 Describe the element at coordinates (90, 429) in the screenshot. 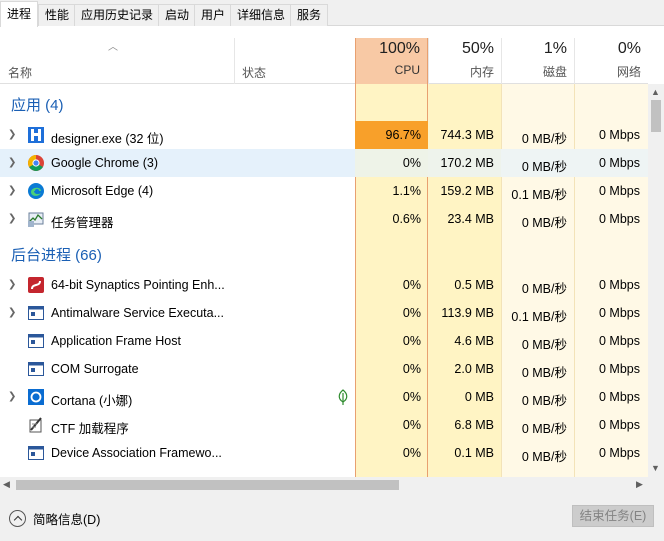

I see `process-name: CTF 加载程序` at that location.